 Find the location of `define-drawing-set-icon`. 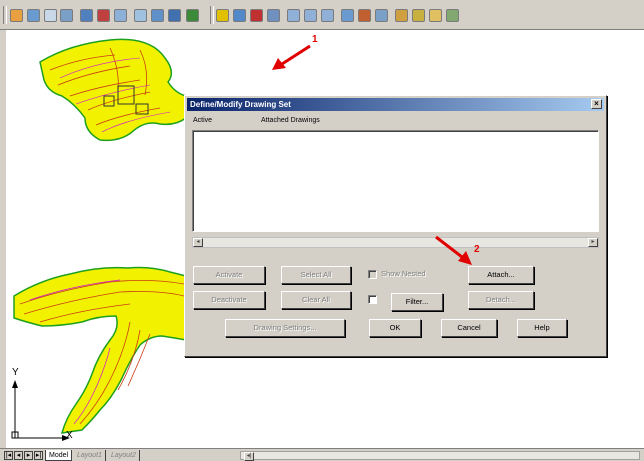

define-drawing-set-icon is located at coordinates (239, 15).